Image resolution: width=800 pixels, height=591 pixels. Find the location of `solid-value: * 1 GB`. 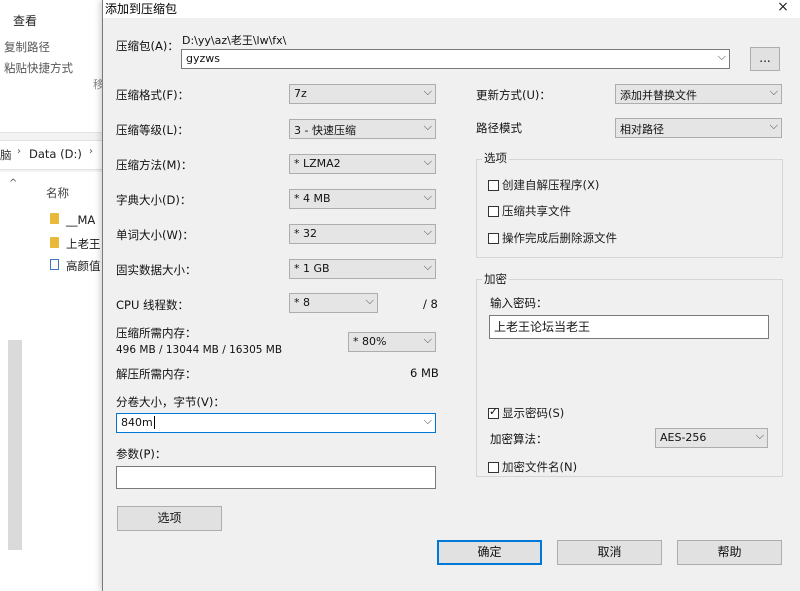

solid-value: * 1 GB is located at coordinates (312, 268).